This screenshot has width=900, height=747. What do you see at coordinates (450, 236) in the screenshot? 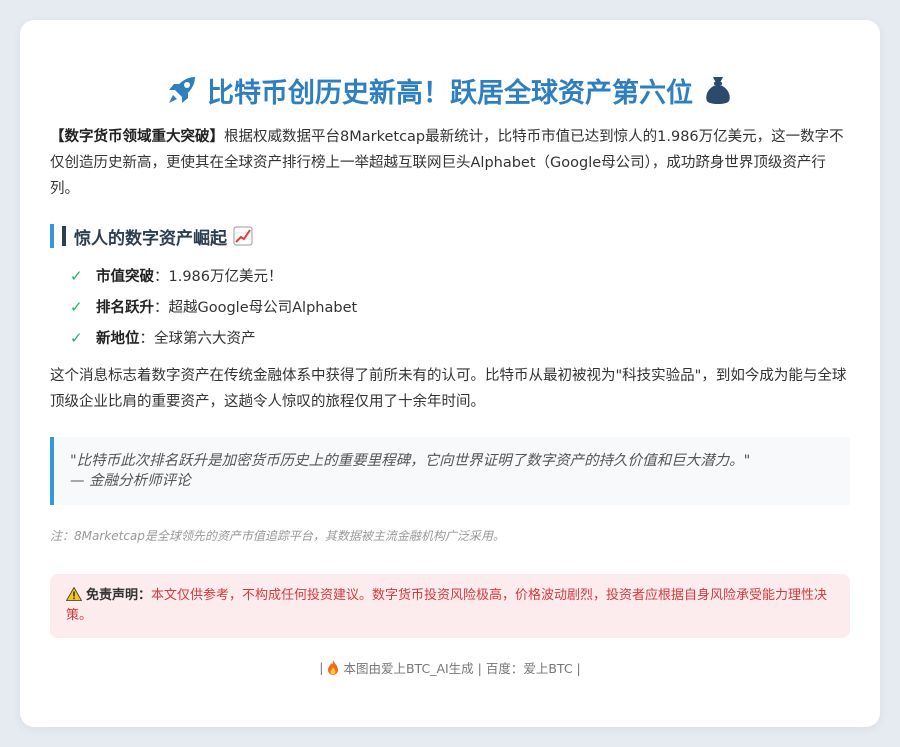
I see `section-heading: 惊人的数字资产崛起` at bounding box center [450, 236].